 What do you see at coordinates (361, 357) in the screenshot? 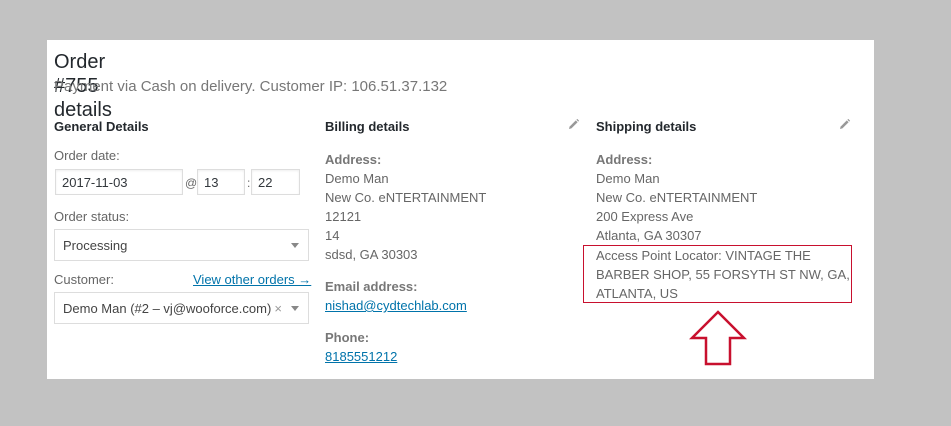
I see `phone-link: 8185551212` at bounding box center [361, 357].